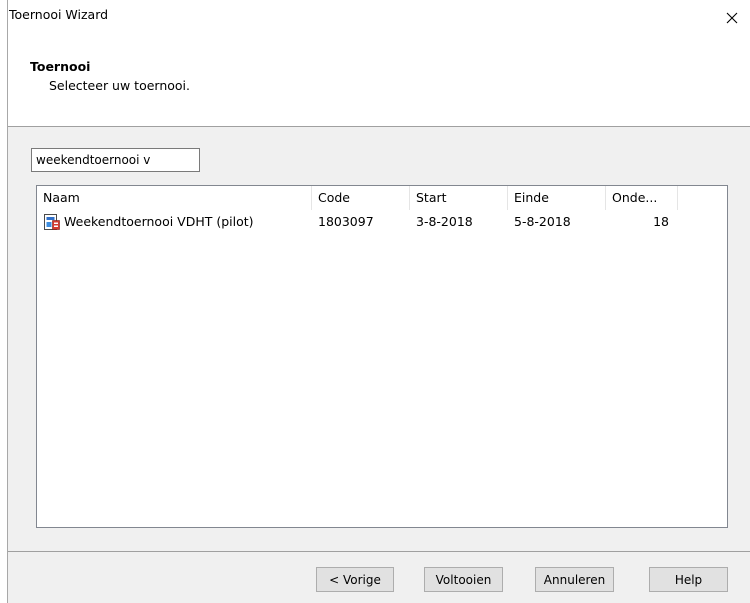  I want to click on page-title: Toernooi, so click(60, 66).